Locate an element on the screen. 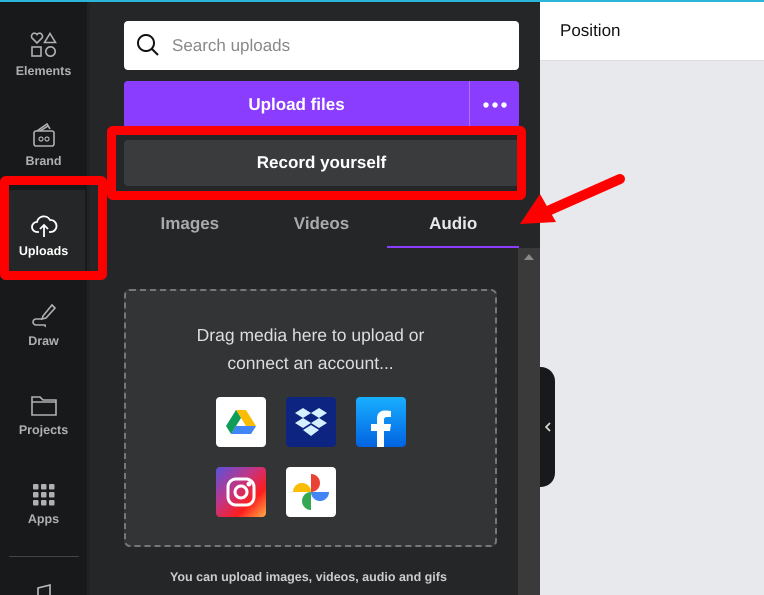 The image size is (764, 595). shapes-icon is located at coordinates (44, 45).